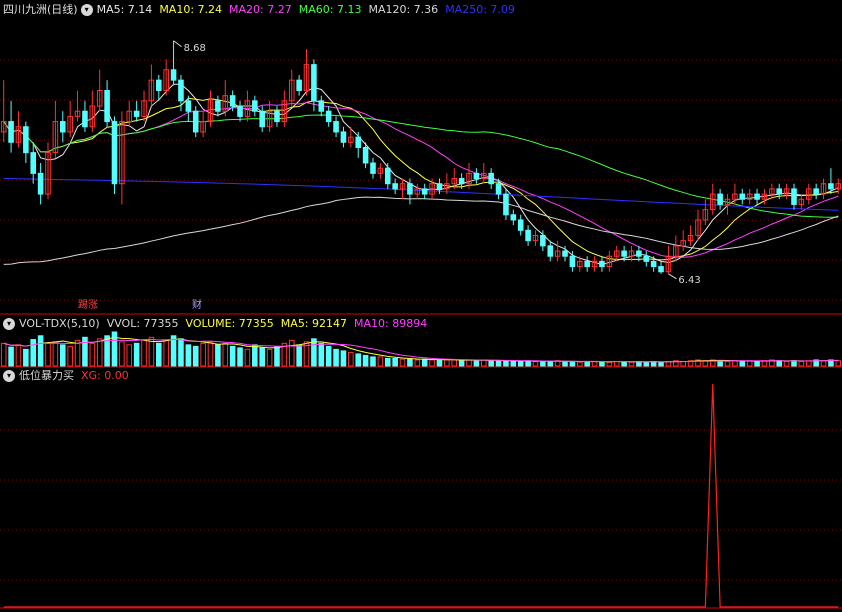 Image resolution: width=842 pixels, height=612 pixels. Describe the element at coordinates (403, 9) in the screenshot. I see `legend-ma120: MA120: 7.36` at that location.